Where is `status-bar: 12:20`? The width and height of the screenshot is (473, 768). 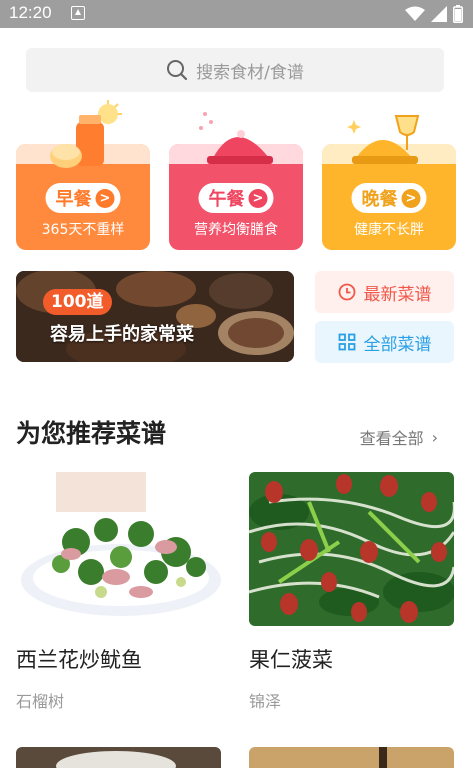
status-bar: 12:20 is located at coordinates (236, 14).